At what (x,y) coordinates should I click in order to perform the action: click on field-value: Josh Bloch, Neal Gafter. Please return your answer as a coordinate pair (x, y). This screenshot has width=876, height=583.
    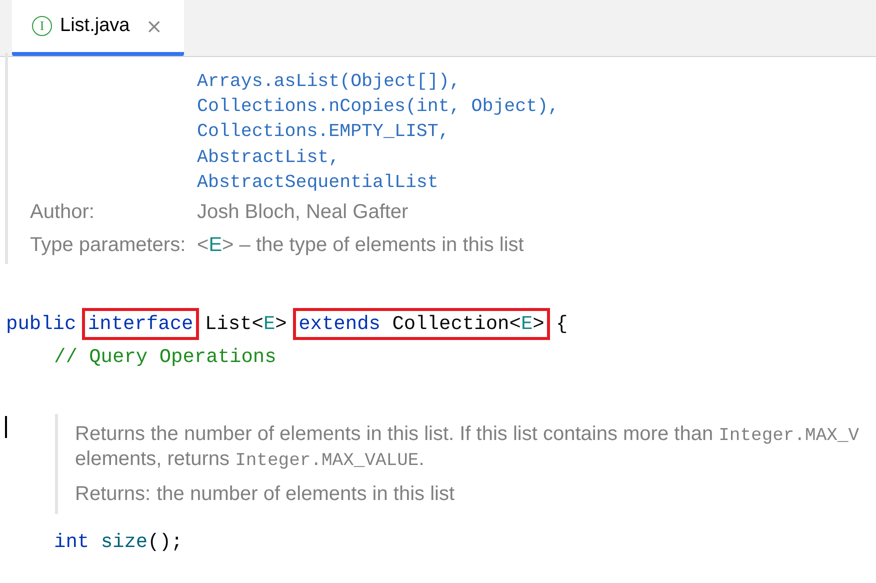
    Looking at the image, I should click on (302, 213).